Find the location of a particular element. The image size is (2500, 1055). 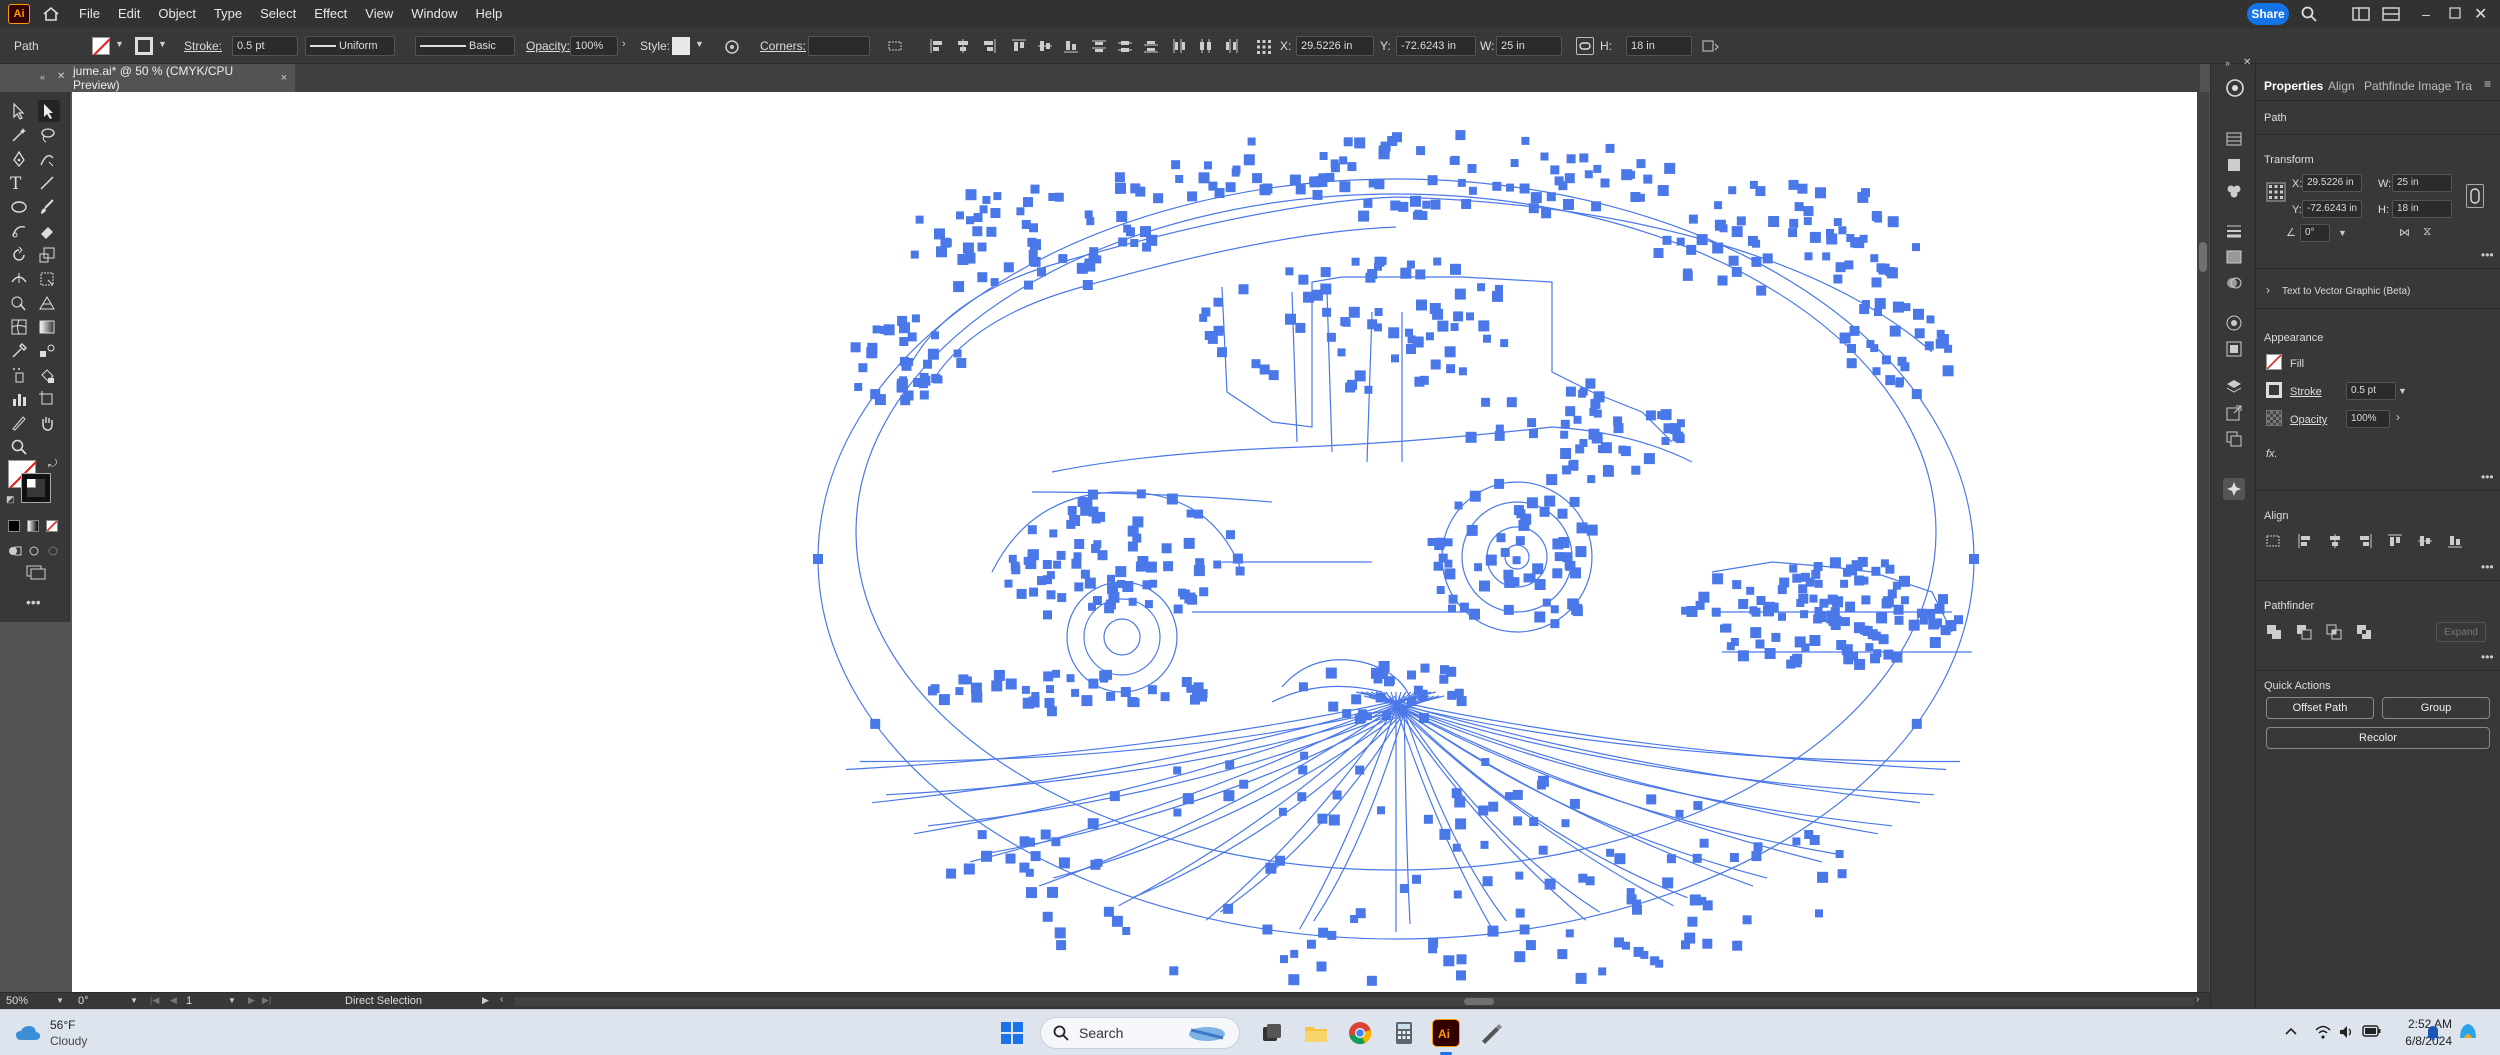

furrow-path is located at coordinates (1306, 806).